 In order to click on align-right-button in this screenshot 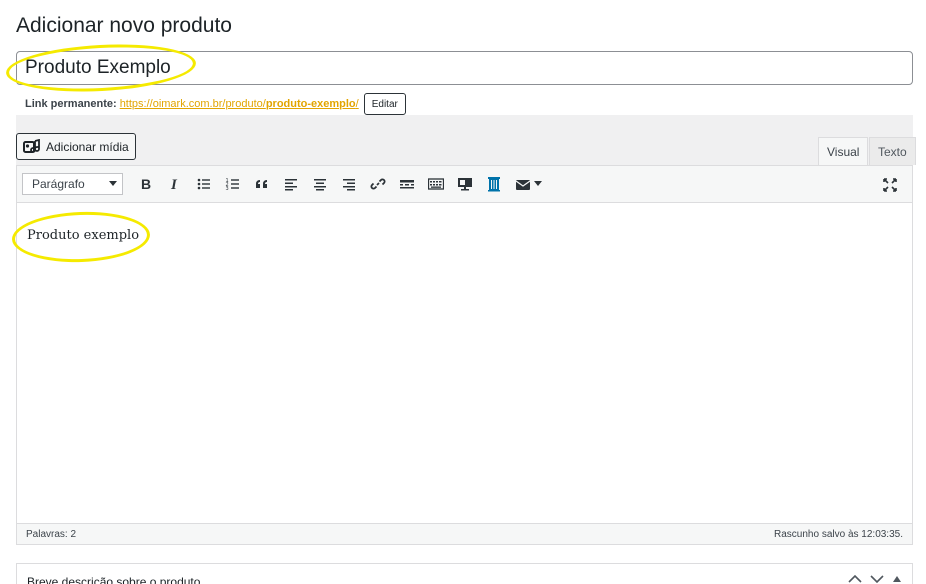, I will do `click(348, 184)`.